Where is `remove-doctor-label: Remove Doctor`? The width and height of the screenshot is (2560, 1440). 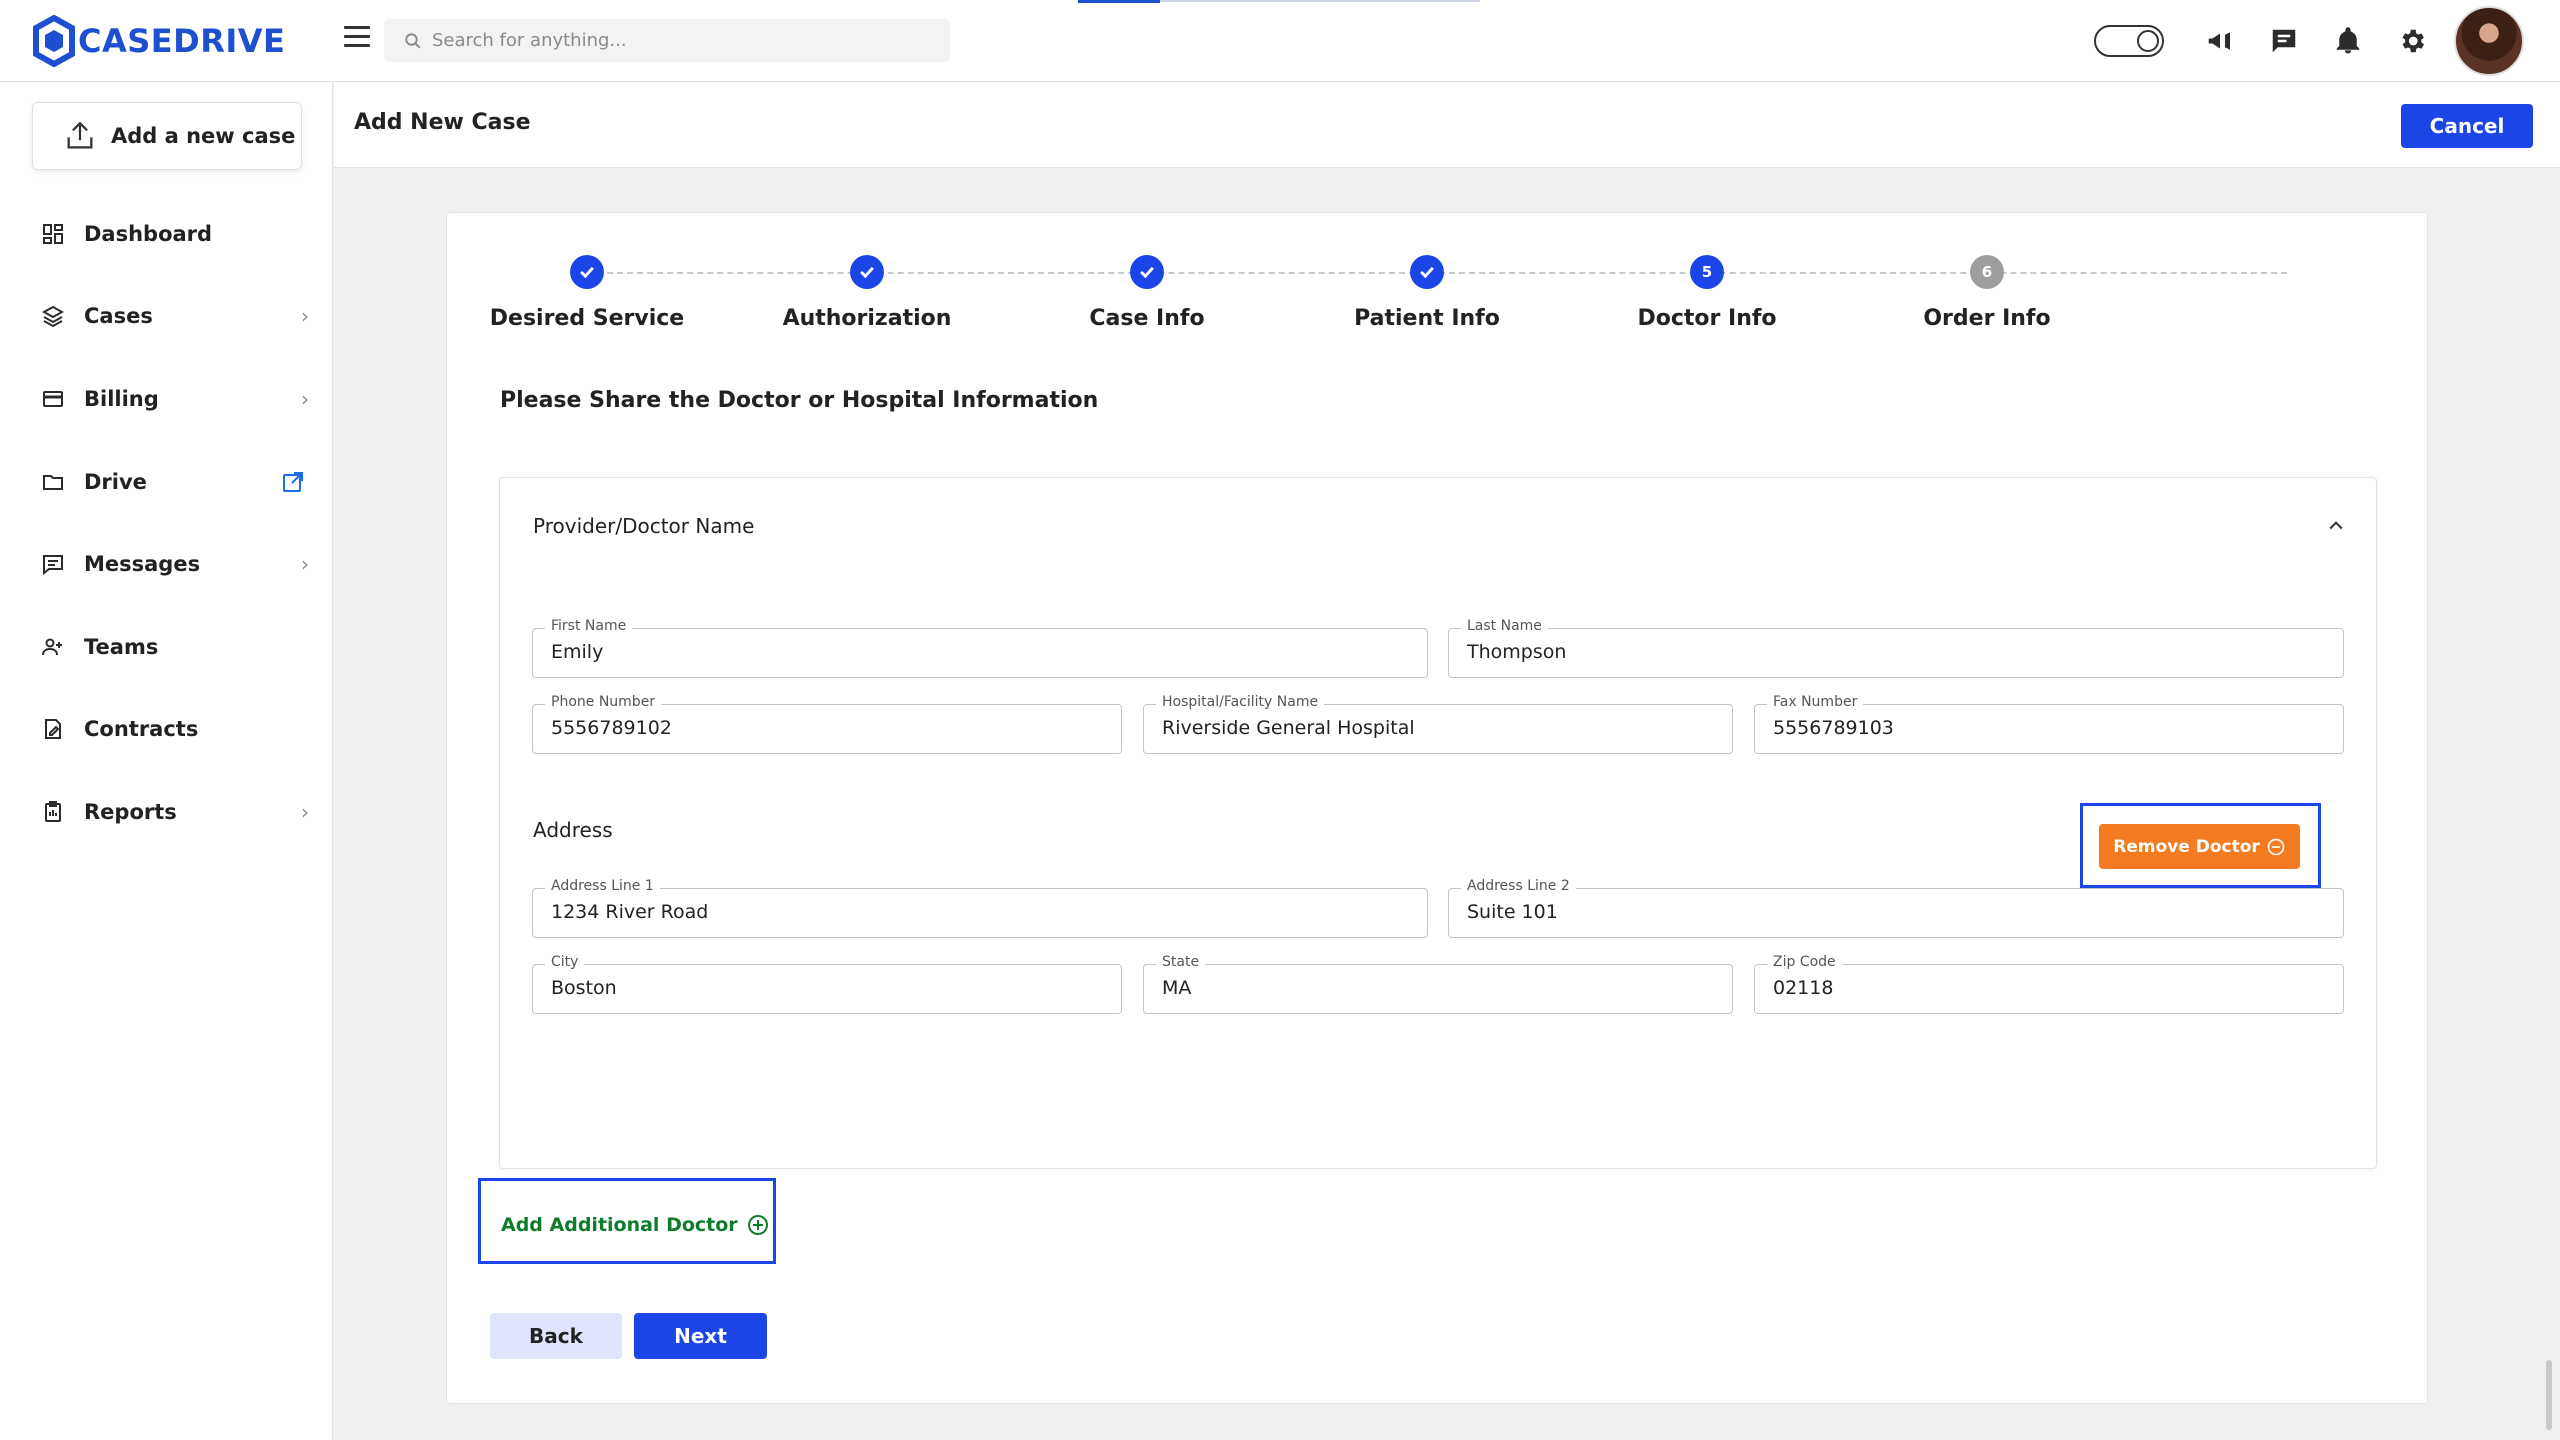
remove-doctor-label: Remove Doctor is located at coordinates (2186, 846).